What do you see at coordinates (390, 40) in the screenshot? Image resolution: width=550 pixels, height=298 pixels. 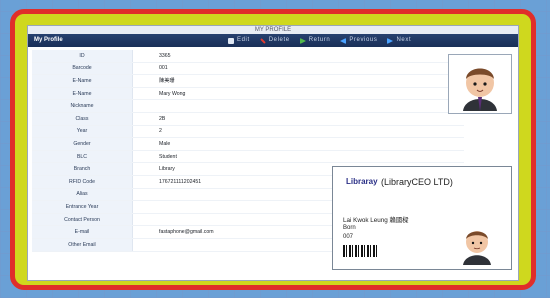 I see `next-icon` at bounding box center [390, 40].